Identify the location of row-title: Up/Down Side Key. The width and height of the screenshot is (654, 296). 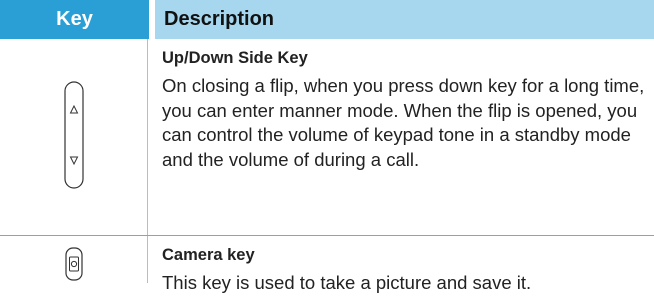
(235, 58).